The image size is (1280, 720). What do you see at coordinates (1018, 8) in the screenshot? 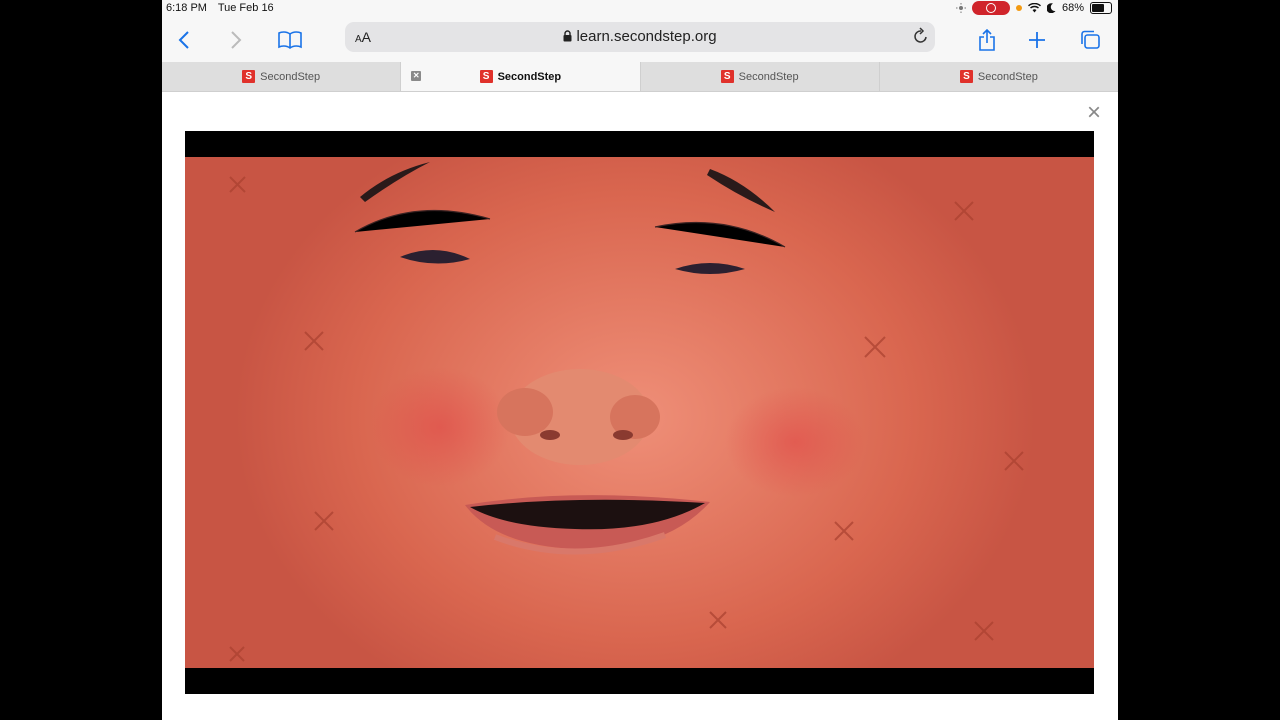
I see `mic-in-use-indicator` at bounding box center [1018, 8].